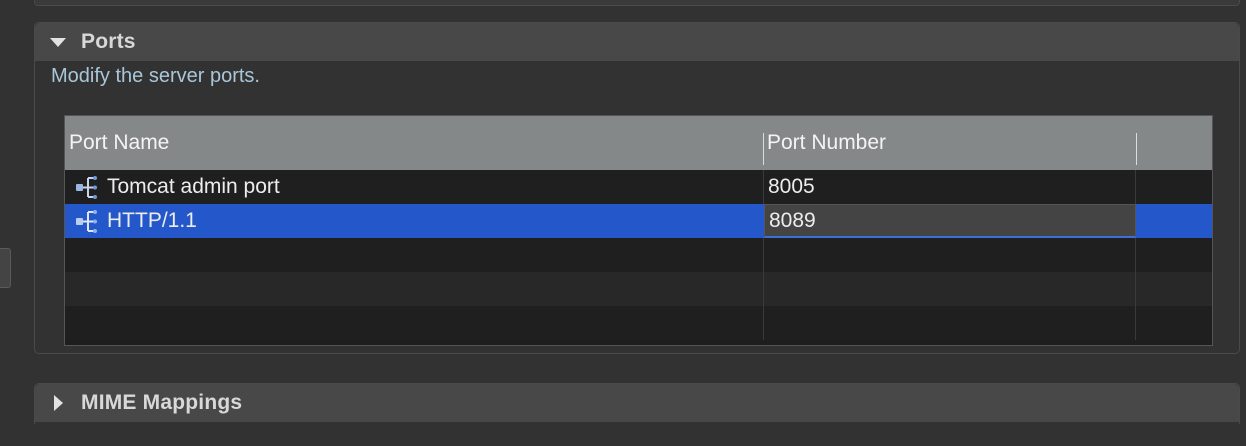 The height and width of the screenshot is (446, 1246). Describe the element at coordinates (949, 143) in the screenshot. I see `column-header-port-number: Port Number` at that location.